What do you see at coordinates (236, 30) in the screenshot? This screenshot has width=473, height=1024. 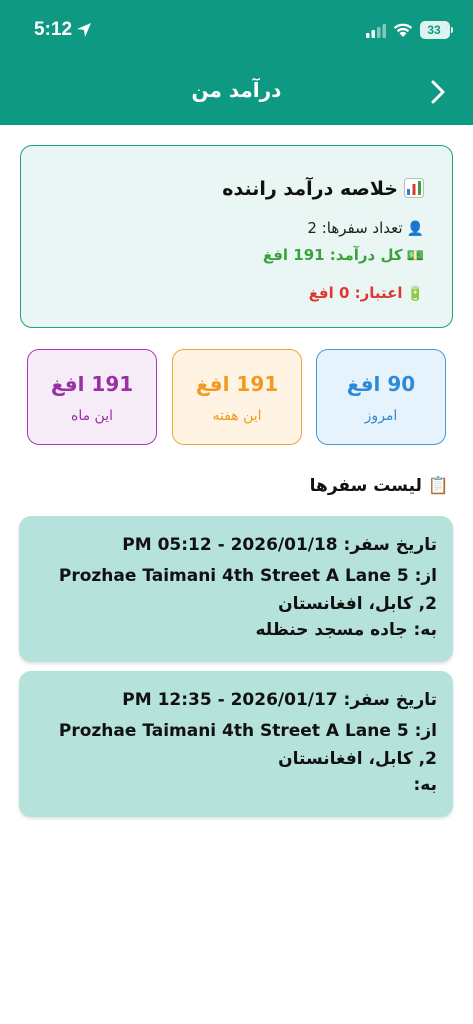 I see `status-bar: 5:12 33` at bounding box center [236, 30].